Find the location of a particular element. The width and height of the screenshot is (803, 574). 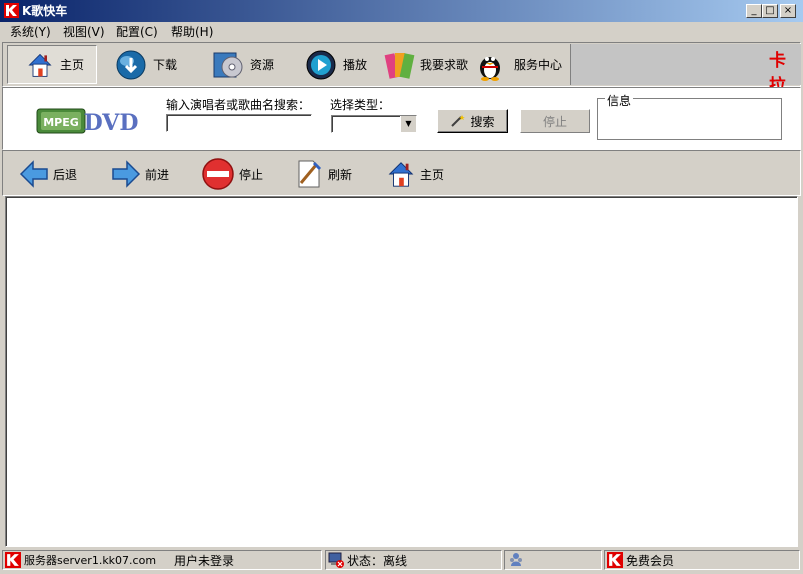

status-membership-panel: 免费会员 is located at coordinates (702, 560).